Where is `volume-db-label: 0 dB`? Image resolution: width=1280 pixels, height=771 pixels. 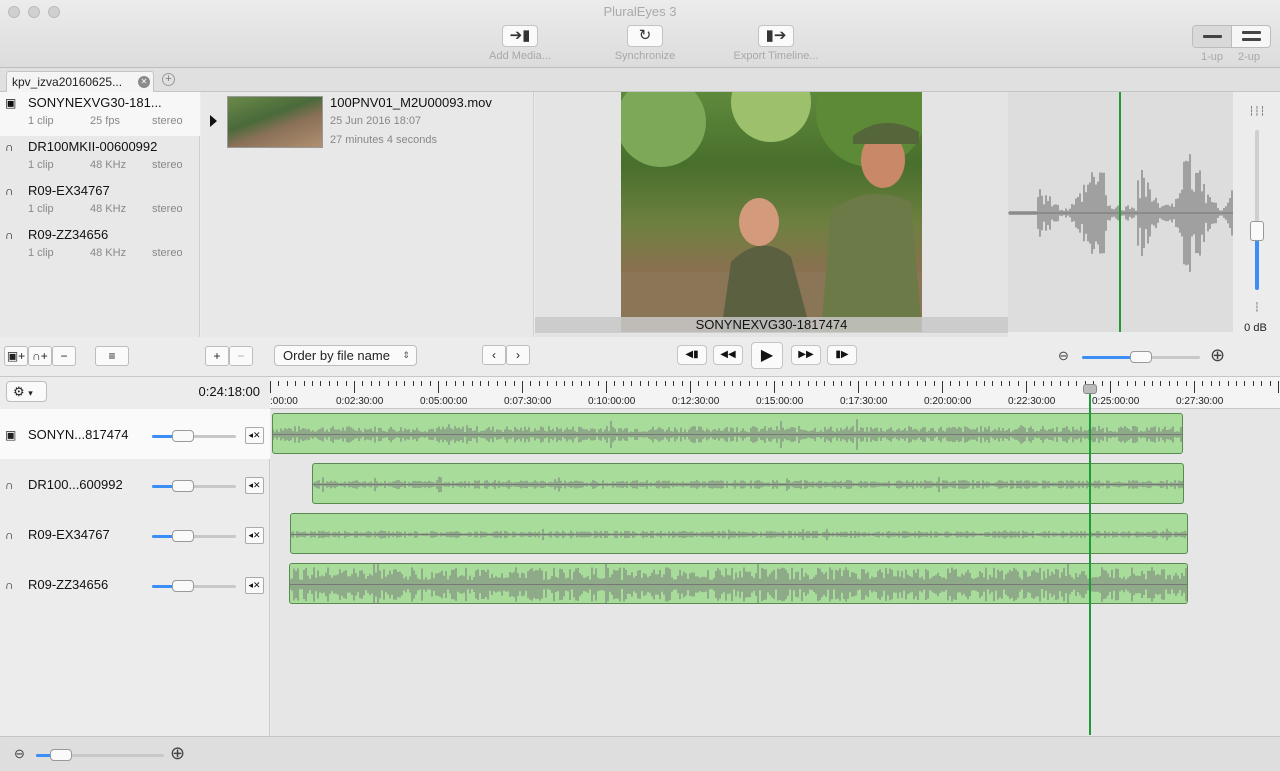 volume-db-label: 0 dB is located at coordinates (1255, 328).